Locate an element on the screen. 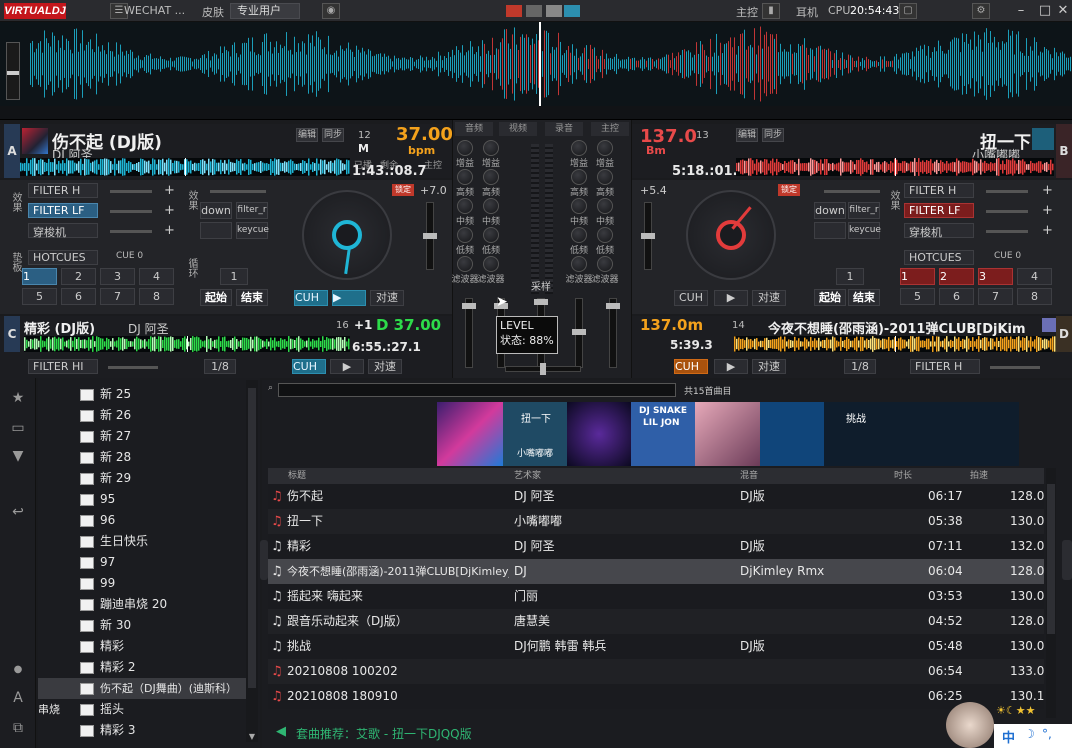  minimize-icon: – is located at coordinates (1021, 11).